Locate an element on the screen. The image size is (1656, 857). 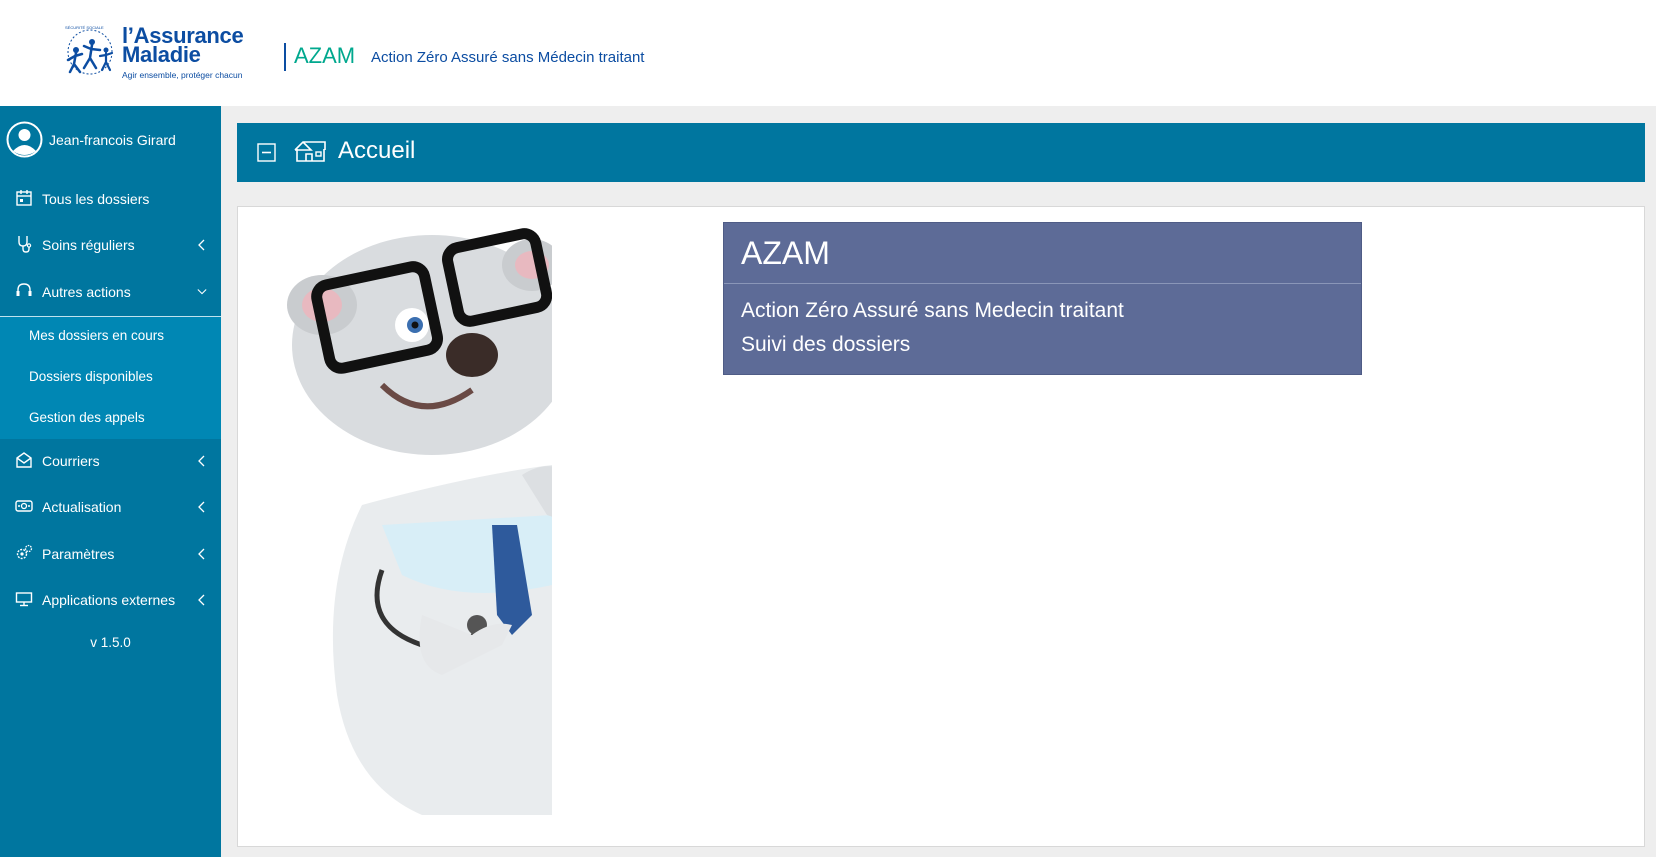
user-profile: Jean-francois Girard is located at coordinates (111, 141).